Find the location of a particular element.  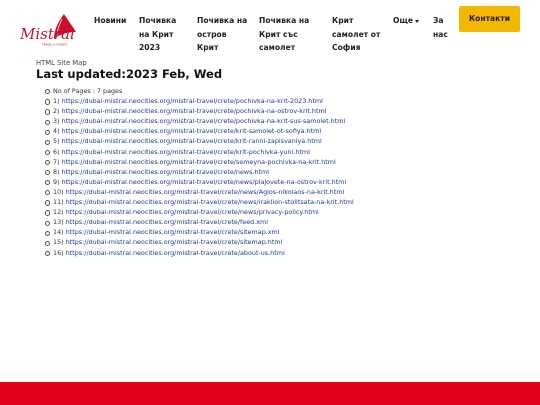

page-title: Last updated:2023 Feb, Wed is located at coordinates (129, 74).